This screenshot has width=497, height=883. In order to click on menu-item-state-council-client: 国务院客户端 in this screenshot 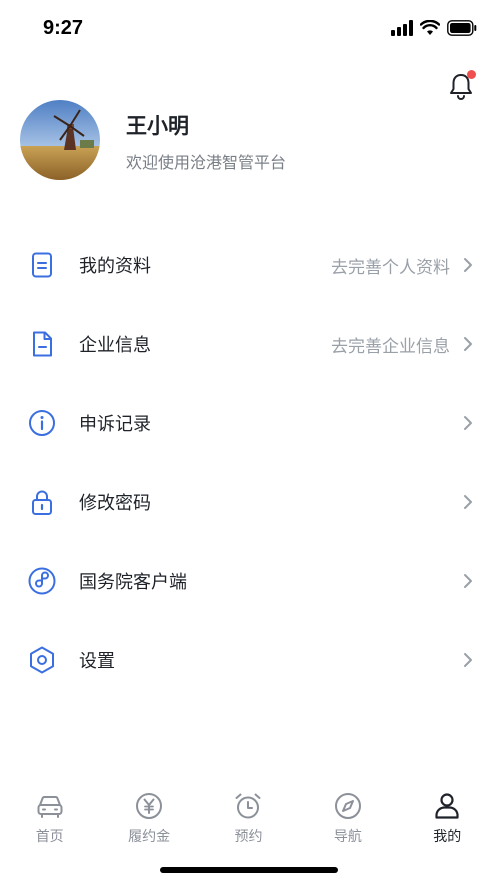, I will do `click(248, 580)`.